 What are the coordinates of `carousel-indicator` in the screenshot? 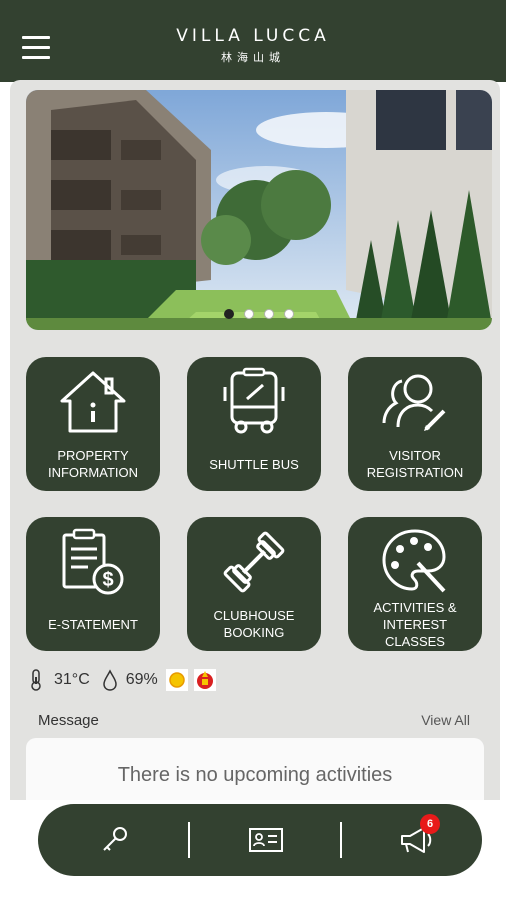 It's located at (259, 315).